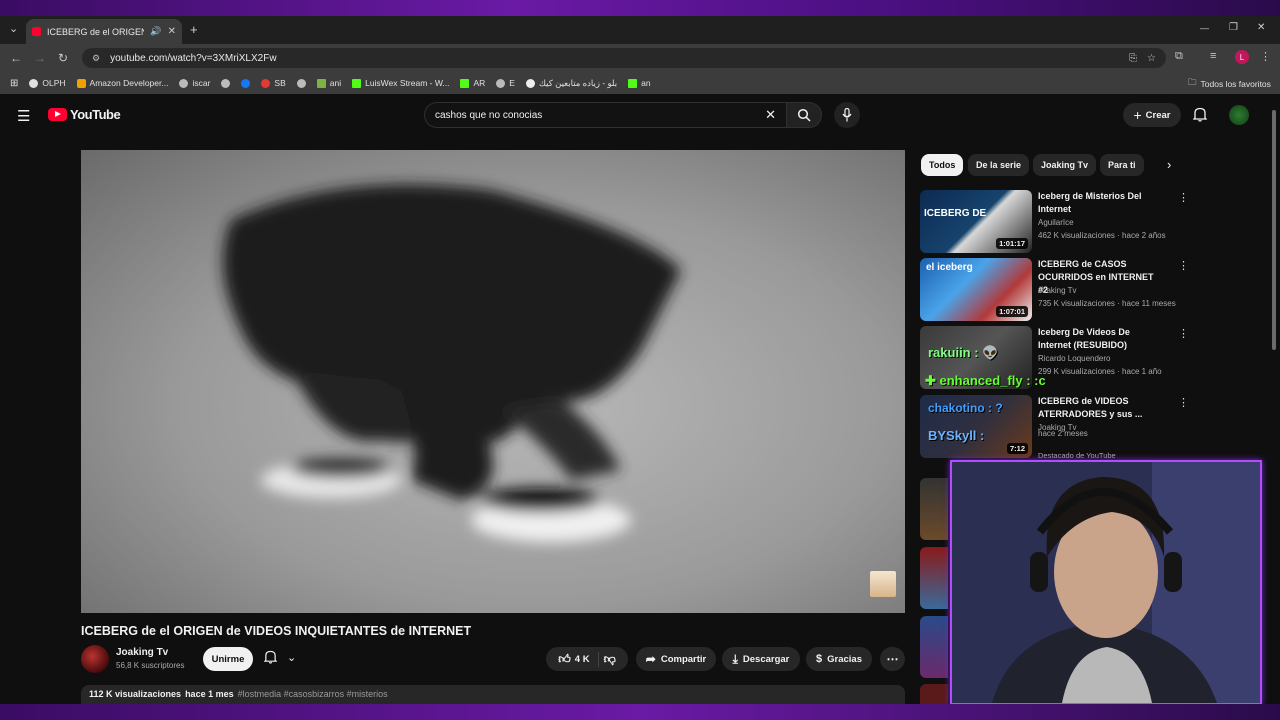 The width and height of the screenshot is (1280, 720). I want to click on new-tab-button: +, so click(194, 29).